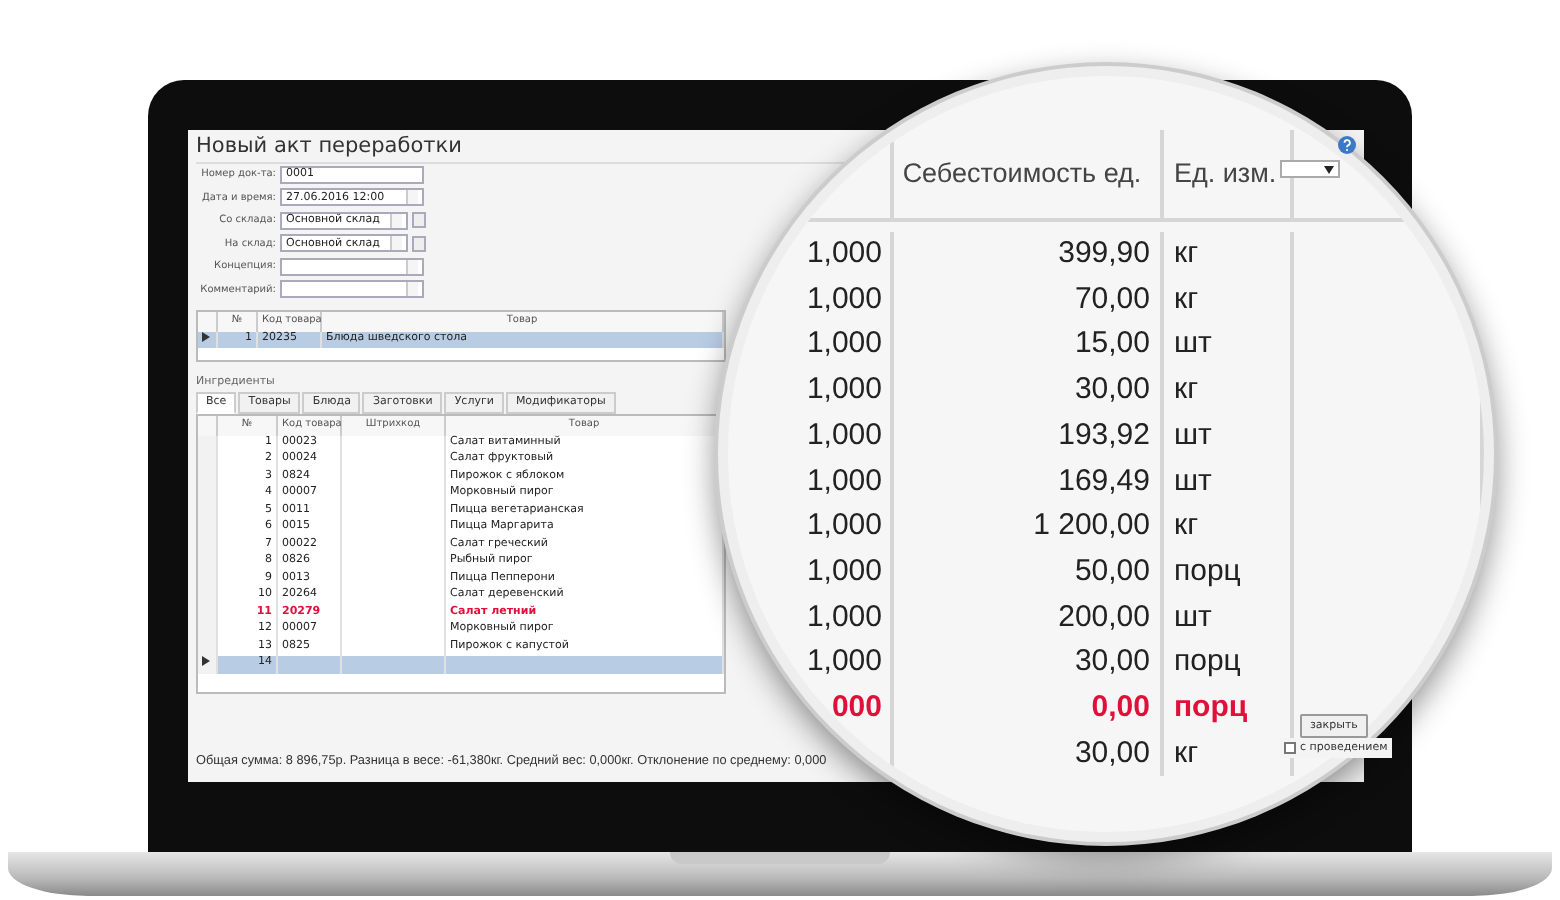  I want to click on table-cell-text: 169,49, so click(1104, 481).